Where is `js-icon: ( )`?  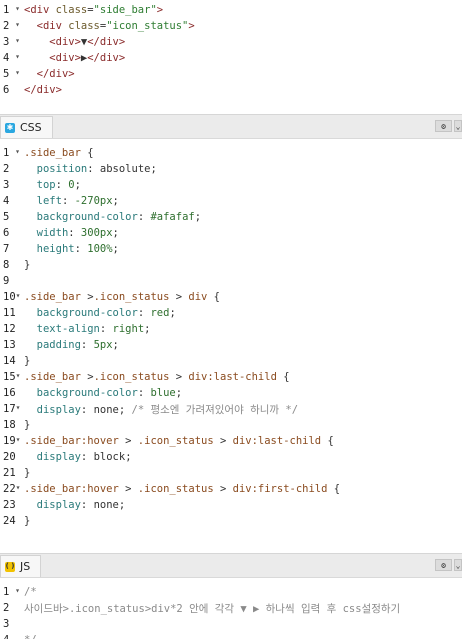
js-icon: ( ) is located at coordinates (10, 566).